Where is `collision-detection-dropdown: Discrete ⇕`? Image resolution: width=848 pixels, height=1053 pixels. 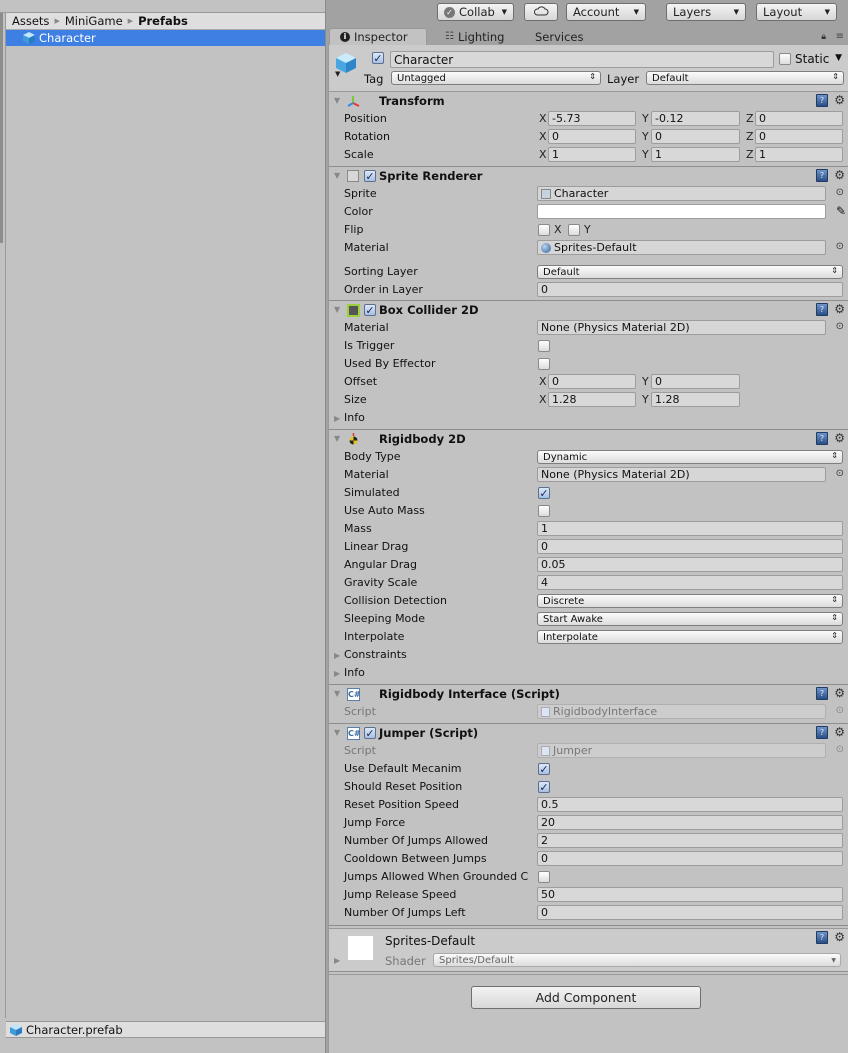 collision-detection-dropdown: Discrete ⇕ is located at coordinates (690, 601).